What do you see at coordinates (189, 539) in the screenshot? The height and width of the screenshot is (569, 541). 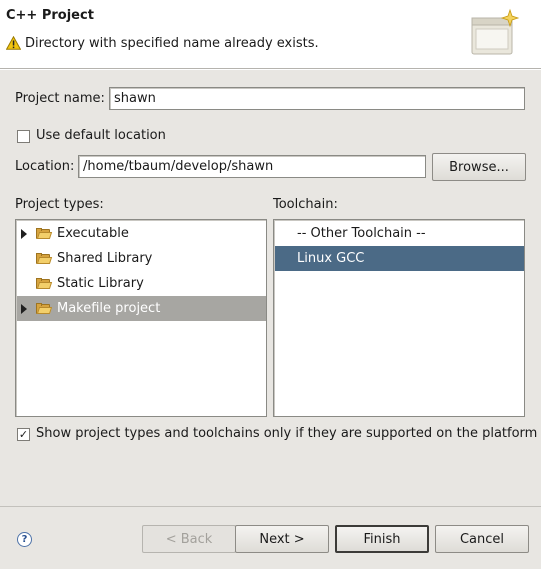 I see `back-button: < Back` at bounding box center [189, 539].